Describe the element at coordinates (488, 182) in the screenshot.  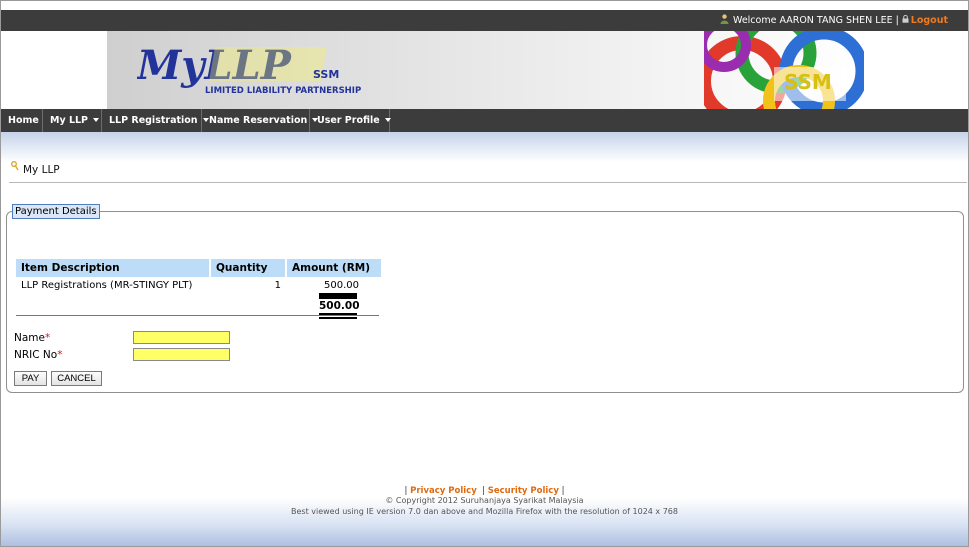
I see `divider` at that location.